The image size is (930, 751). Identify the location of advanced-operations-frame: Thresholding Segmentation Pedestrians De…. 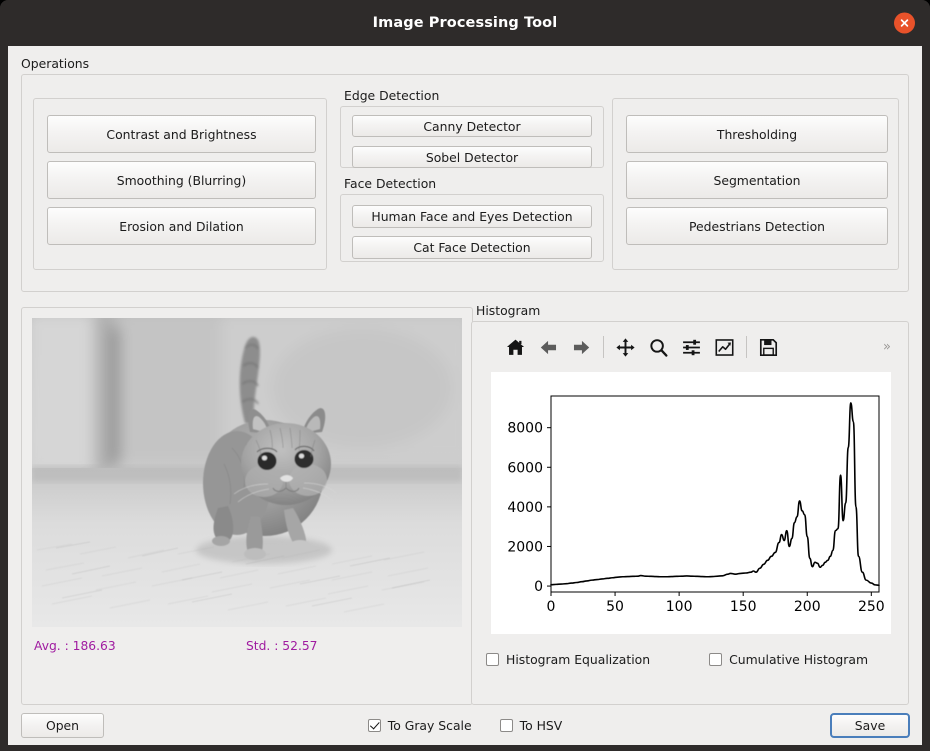
(755, 184).